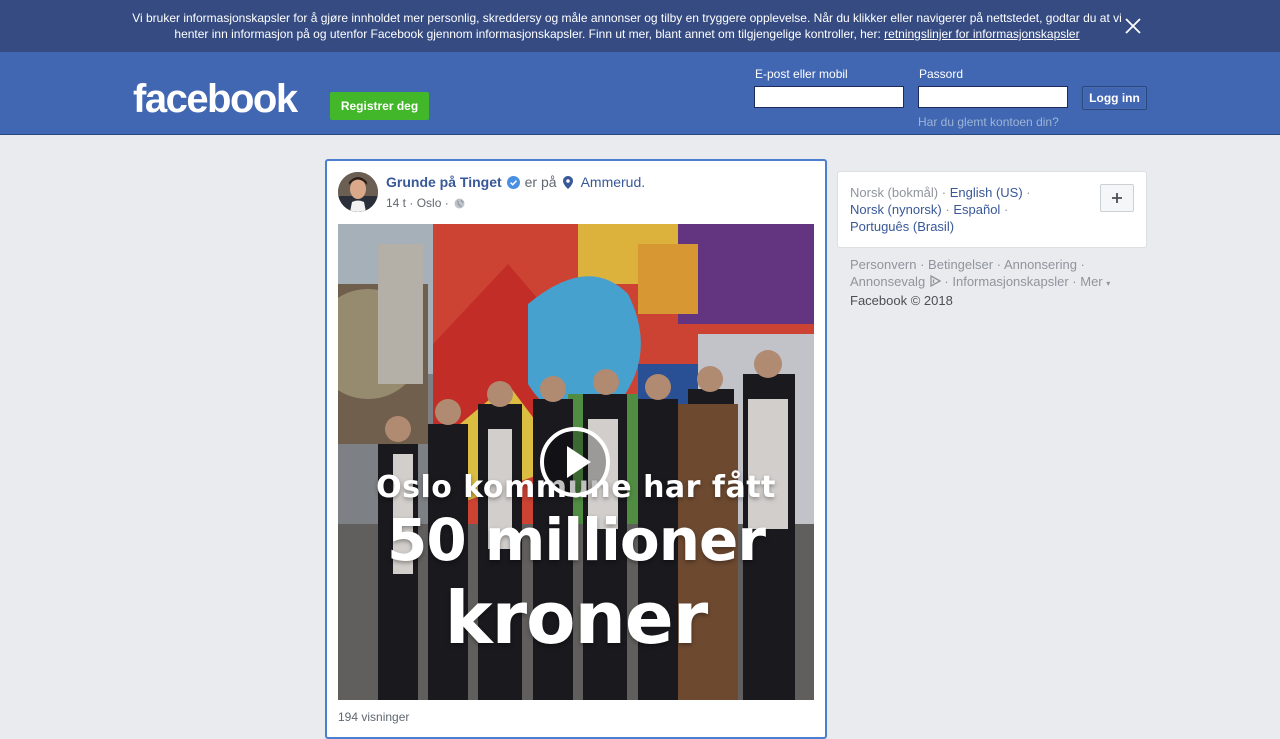 This screenshot has height=739, width=1280. I want to click on language-nynorsk: Norsk (nynorsk), so click(896, 209).